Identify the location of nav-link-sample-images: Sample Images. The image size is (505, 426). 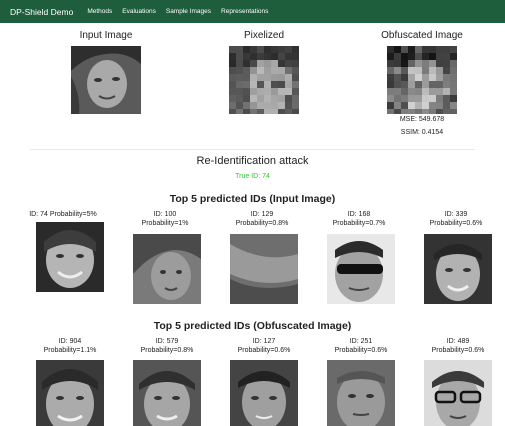
(188, 11).